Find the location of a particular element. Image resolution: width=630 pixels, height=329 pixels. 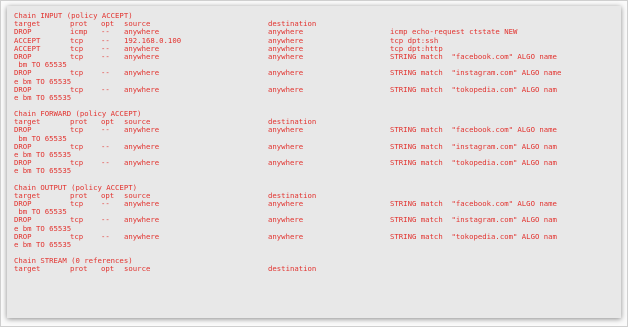

header-destination: destination is located at coordinates (292, 269).